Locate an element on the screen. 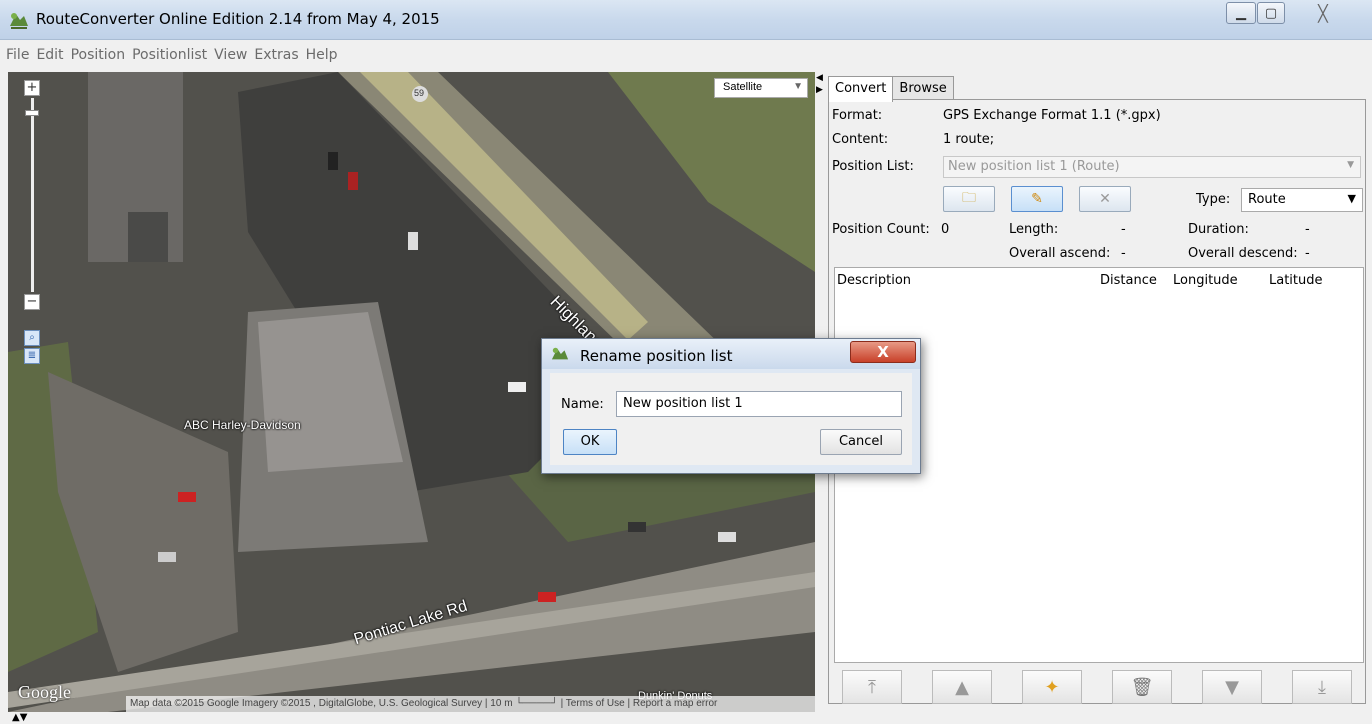 This screenshot has width=1372, height=724. column-distance: Distance is located at coordinates (1128, 280).